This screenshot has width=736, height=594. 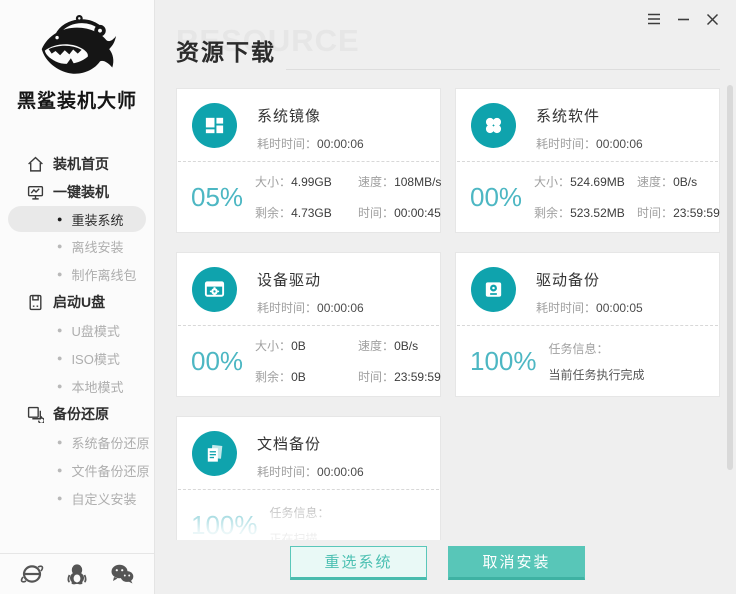 What do you see at coordinates (289, 444) in the screenshot?
I see `card-title: 文档备份` at bounding box center [289, 444].